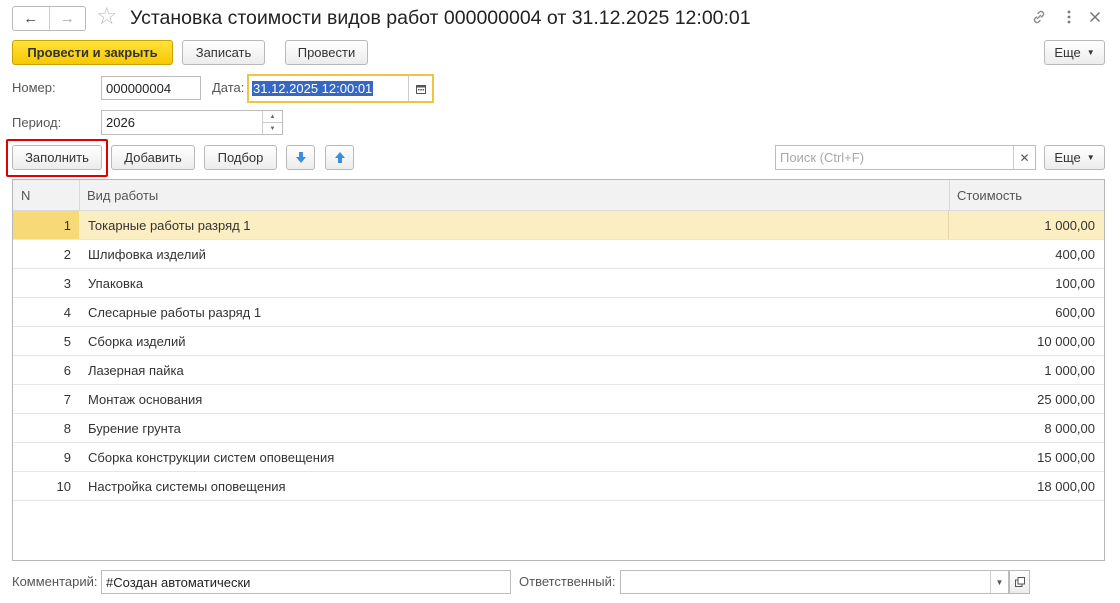  I want to click on table-row: 5 Сборка изделий 10 000,00, so click(558, 341).